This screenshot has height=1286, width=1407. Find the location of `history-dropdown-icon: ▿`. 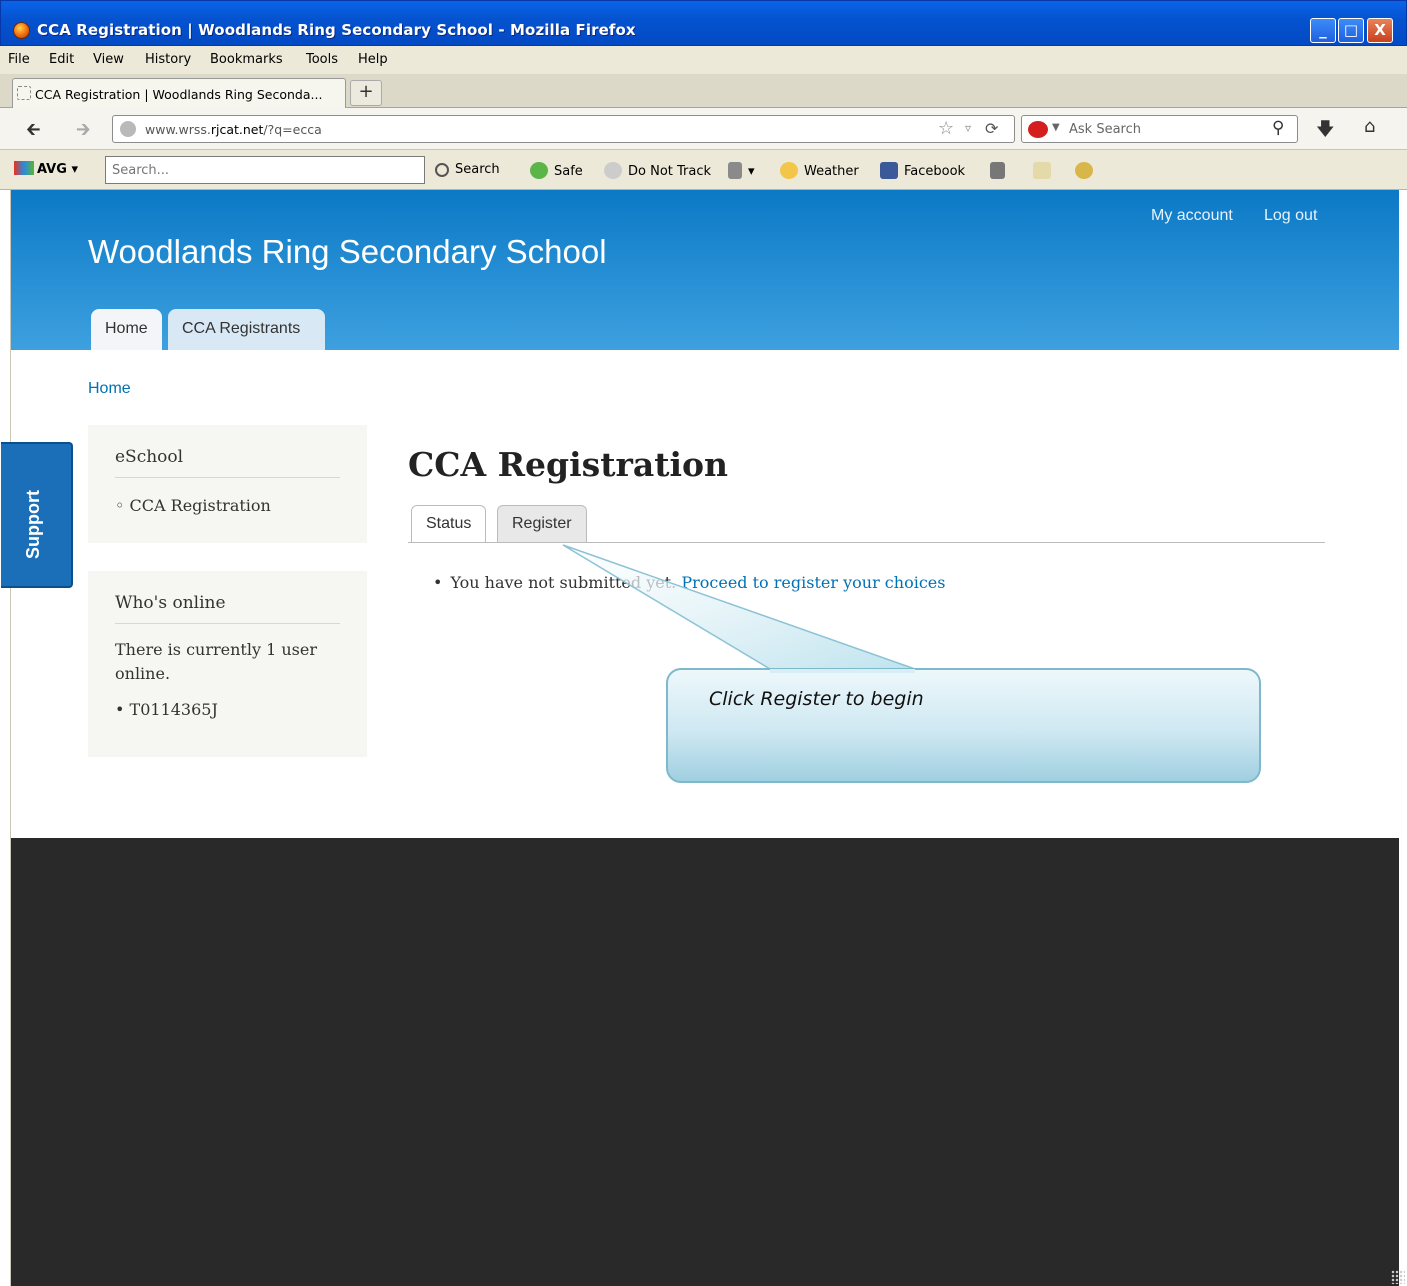

history-dropdown-icon: ▿ is located at coordinates (968, 128).